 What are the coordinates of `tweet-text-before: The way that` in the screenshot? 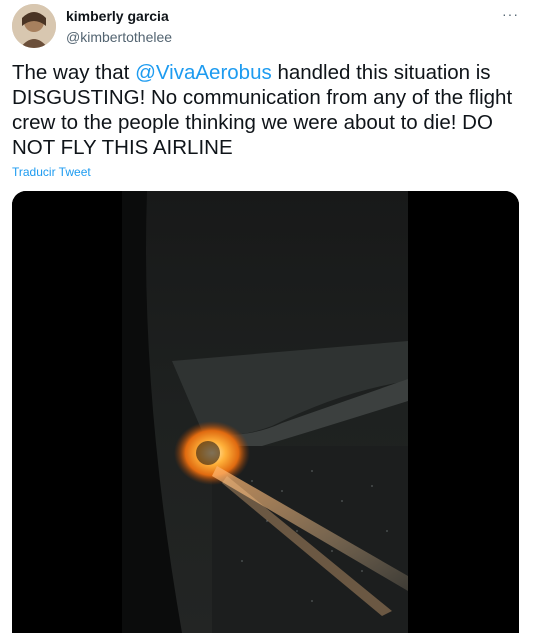 It's located at (74, 72).